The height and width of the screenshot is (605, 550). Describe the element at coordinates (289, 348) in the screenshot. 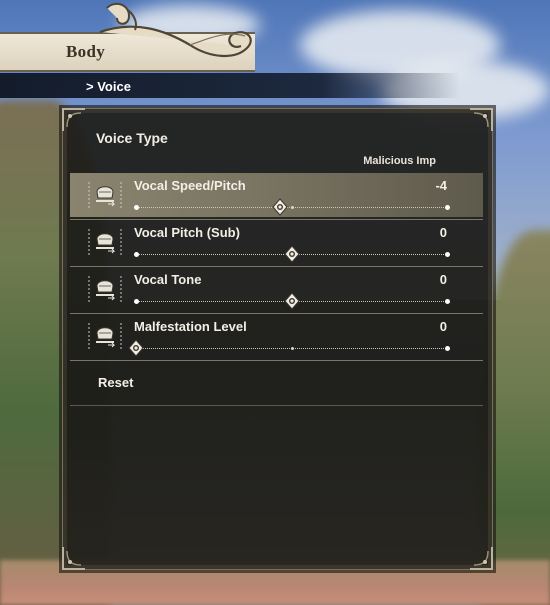

I see `malfestation-level-slider` at that location.